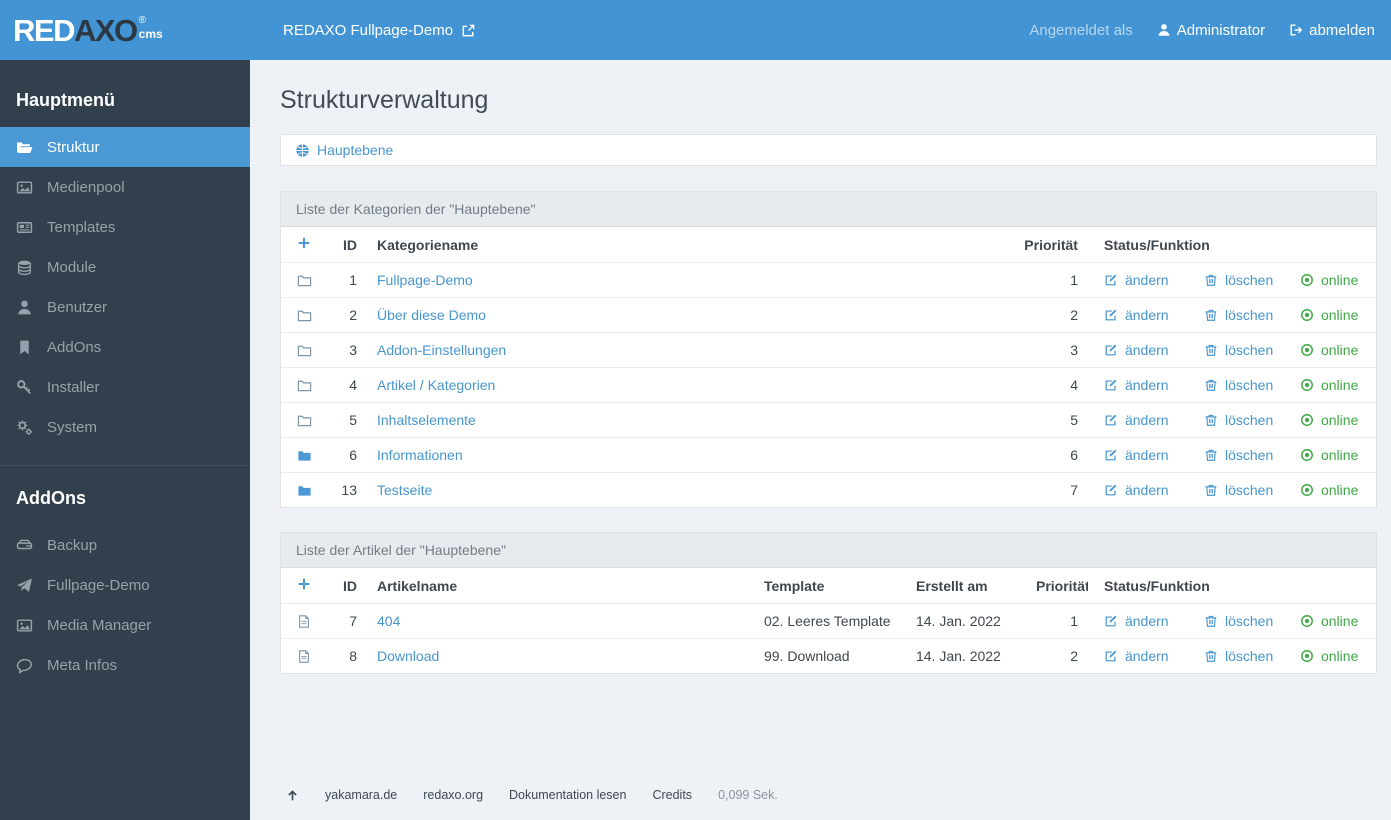 The width and height of the screenshot is (1391, 820). What do you see at coordinates (344, 150) in the screenshot?
I see `breadcrumb-root-link: Hauptebene` at bounding box center [344, 150].